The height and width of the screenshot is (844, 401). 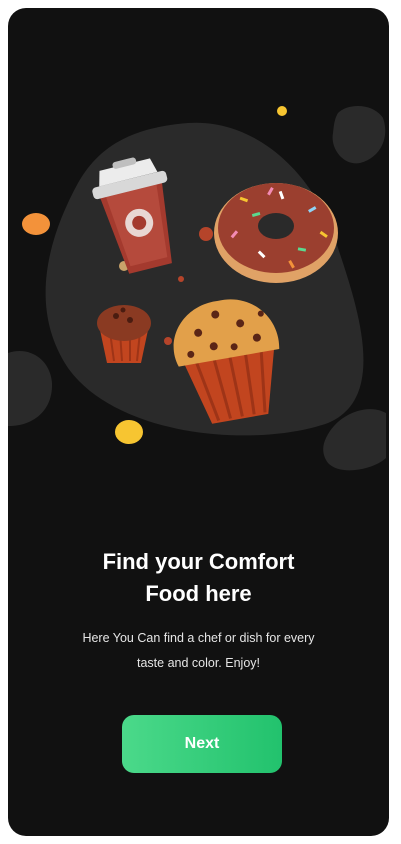 I want to click on background-blob-top-right, so click(x=359, y=135).